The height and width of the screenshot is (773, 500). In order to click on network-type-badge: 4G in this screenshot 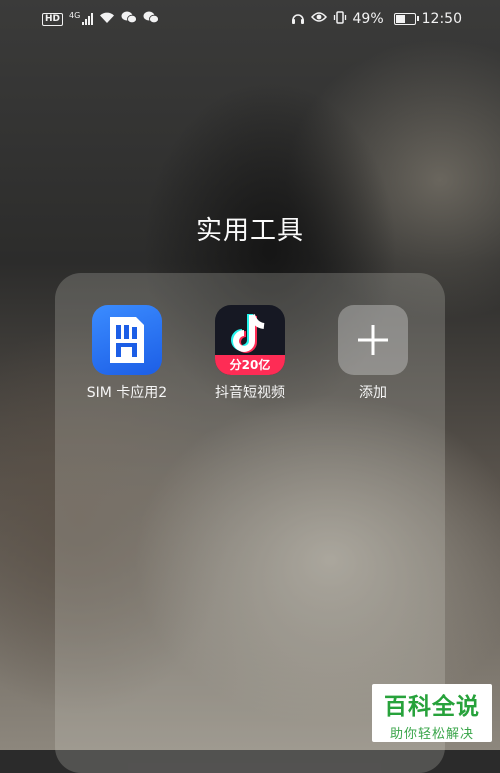, I will do `click(75, 15)`.